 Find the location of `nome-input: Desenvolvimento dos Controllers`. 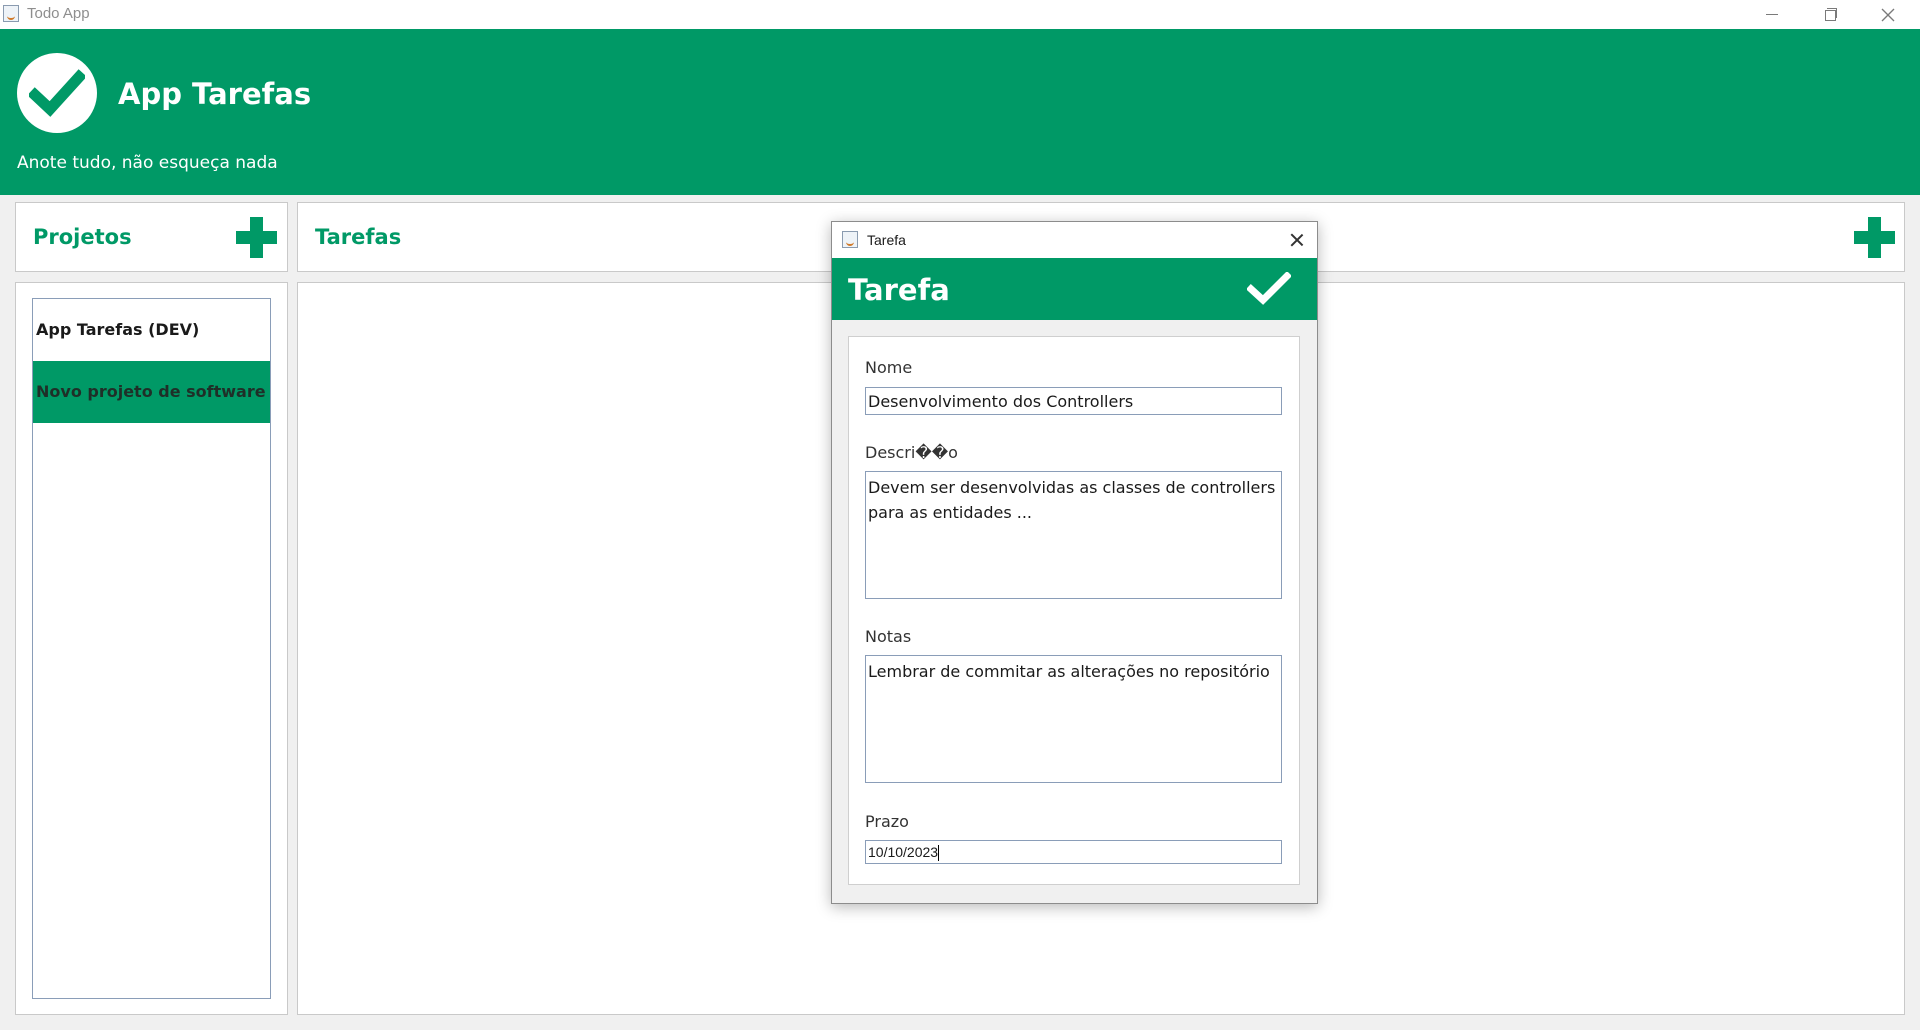

nome-input: Desenvolvimento dos Controllers is located at coordinates (1073, 401).